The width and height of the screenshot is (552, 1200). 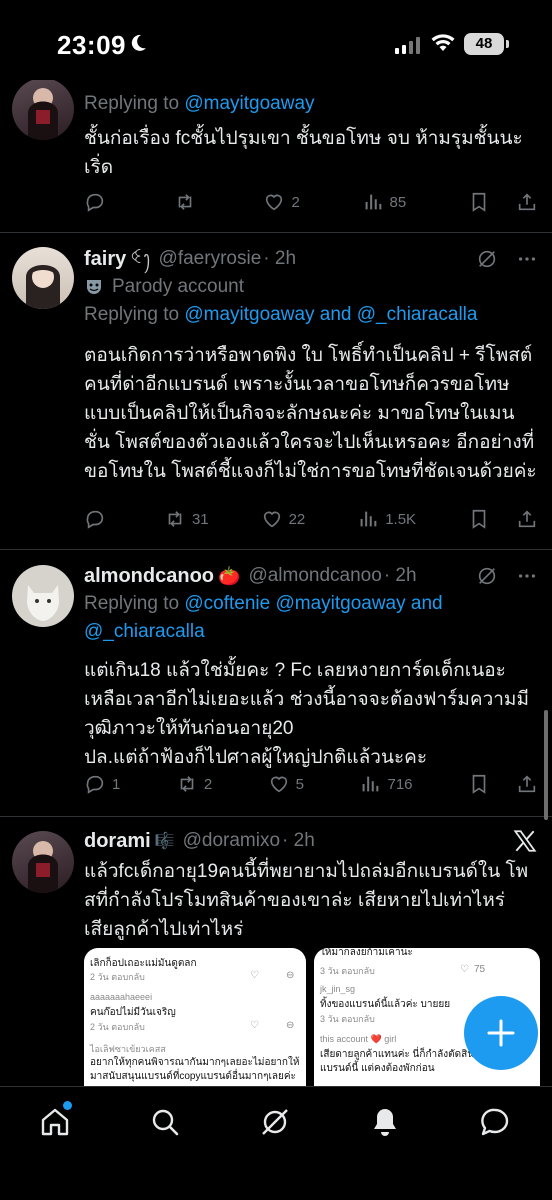 What do you see at coordinates (164, 841) in the screenshot?
I see `music-score-emoji: 🎼` at bounding box center [164, 841].